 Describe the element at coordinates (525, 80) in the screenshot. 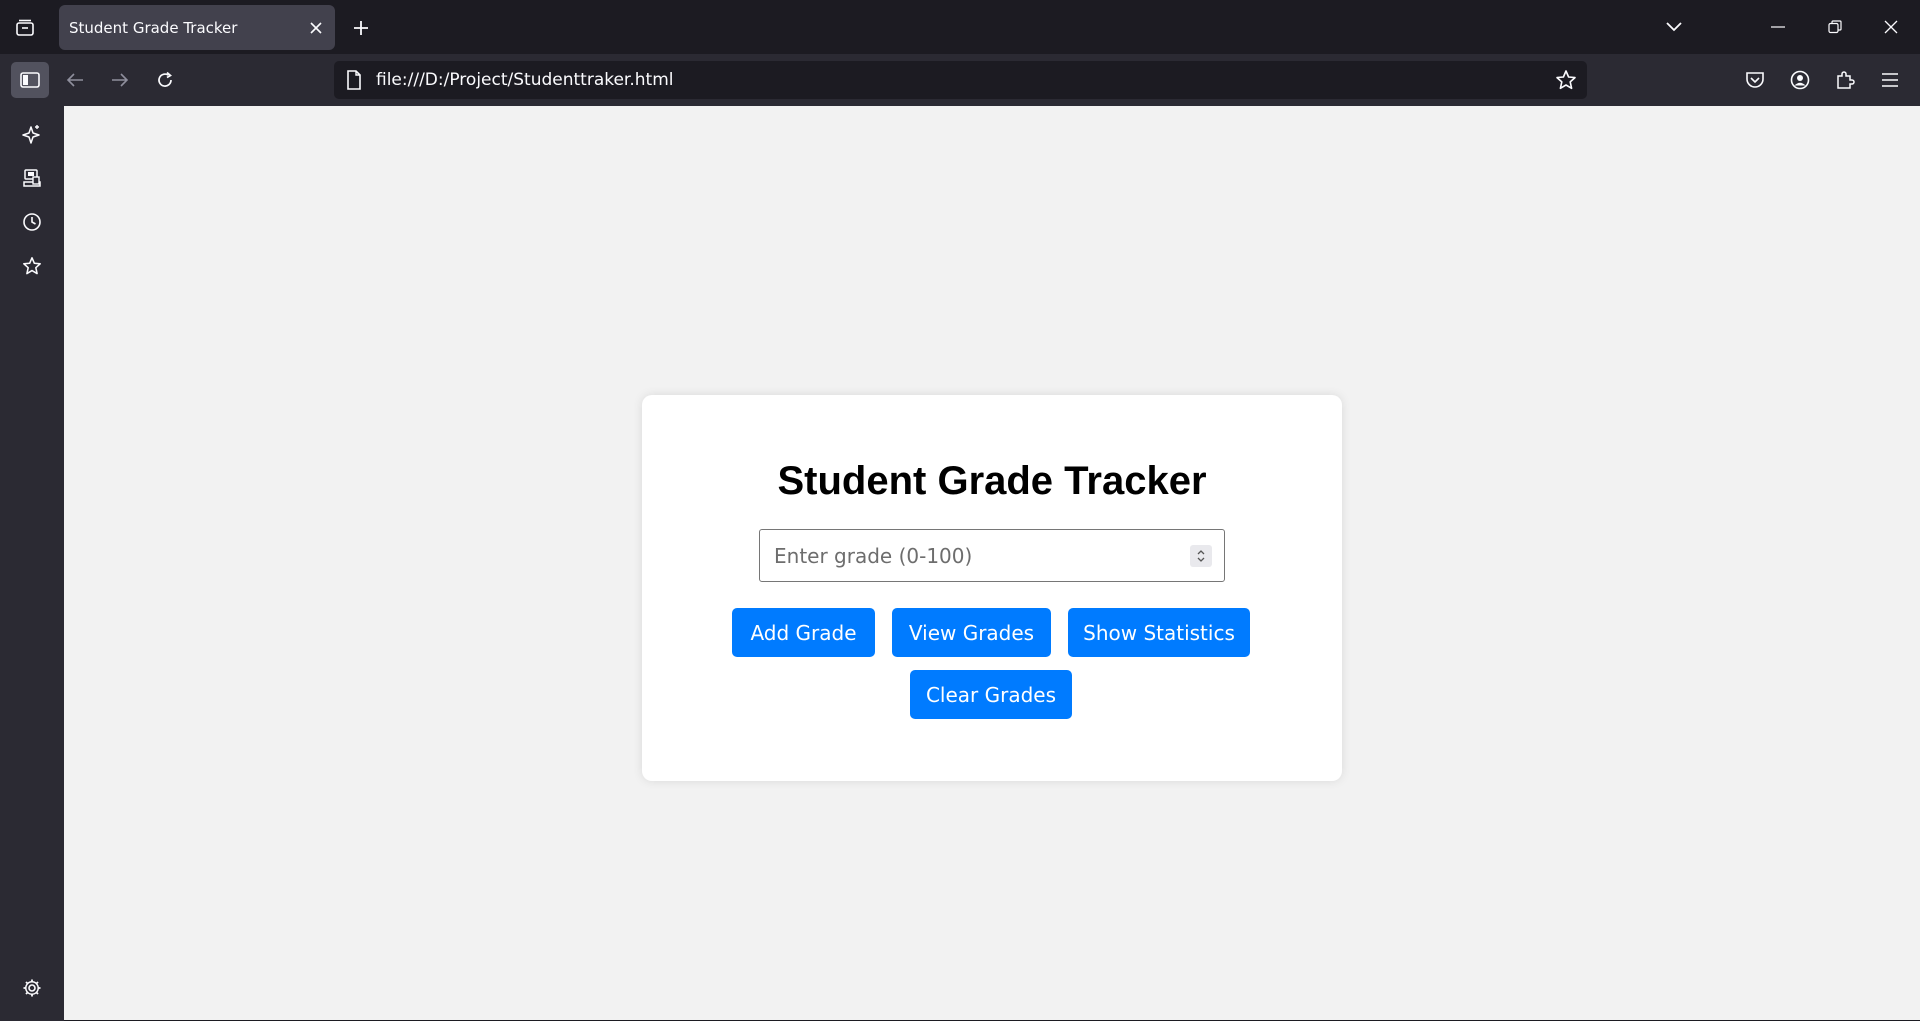

I see `url-text: file:///D:/Project/Studenttraker.html` at that location.